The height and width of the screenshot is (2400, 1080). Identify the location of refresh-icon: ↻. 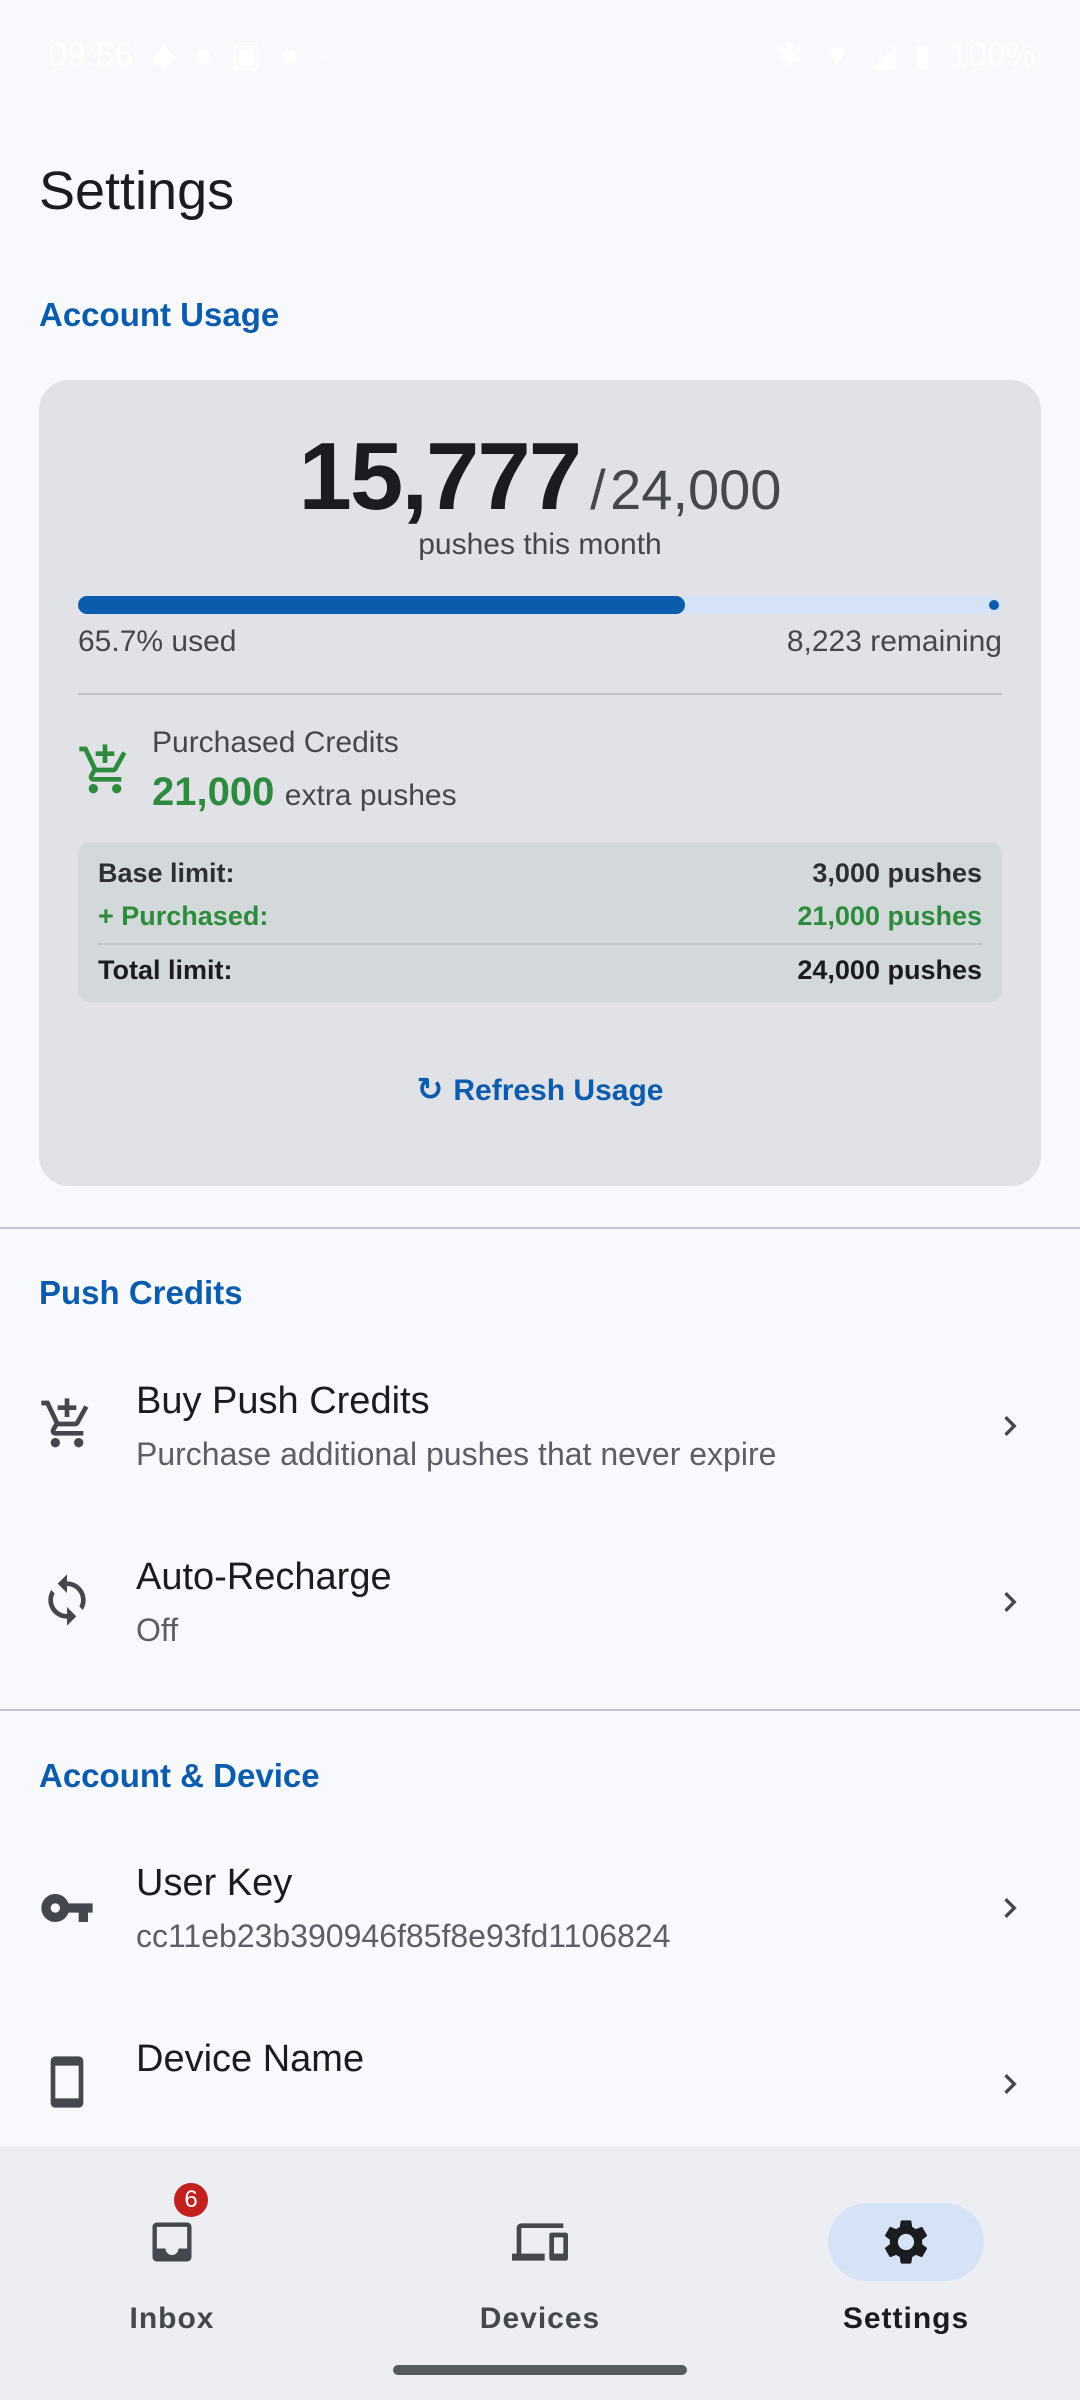
(430, 1089).